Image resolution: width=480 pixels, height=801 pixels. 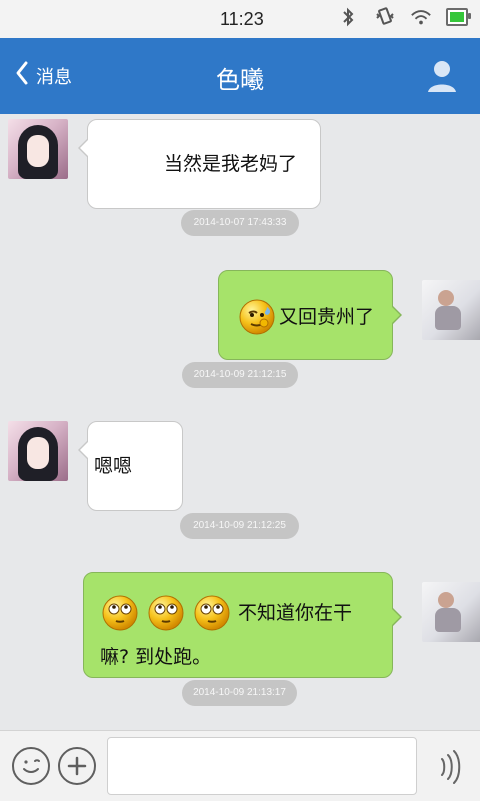 What do you see at coordinates (239, 693) in the screenshot?
I see `timestamp: 2014-10-09 21:13:17` at bounding box center [239, 693].